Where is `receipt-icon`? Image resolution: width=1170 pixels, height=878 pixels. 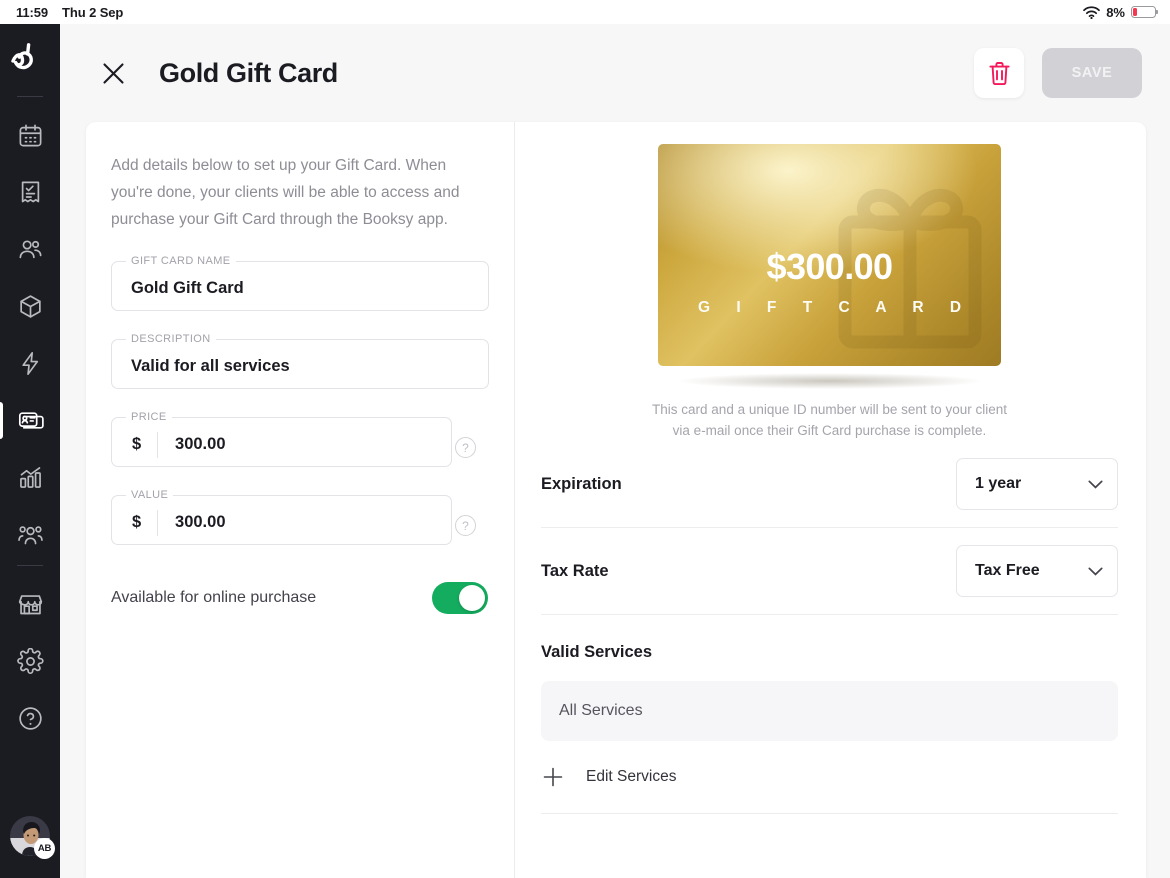
receipt-icon is located at coordinates (30, 192).